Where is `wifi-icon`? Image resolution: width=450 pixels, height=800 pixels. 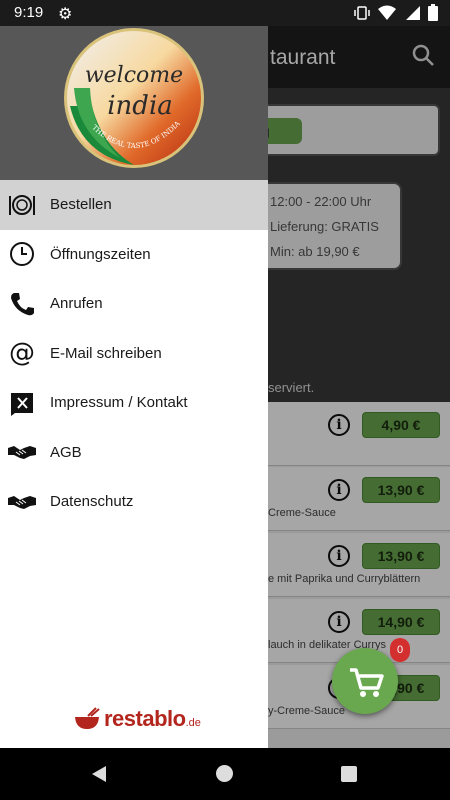
wifi-icon is located at coordinates (387, 12).